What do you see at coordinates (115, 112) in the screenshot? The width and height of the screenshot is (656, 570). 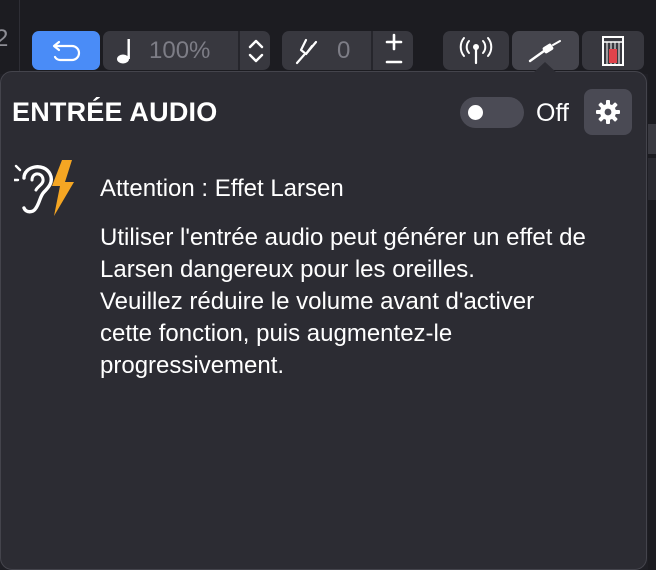 I see `popover-title: ENTRÉE AUDIO` at bounding box center [115, 112].